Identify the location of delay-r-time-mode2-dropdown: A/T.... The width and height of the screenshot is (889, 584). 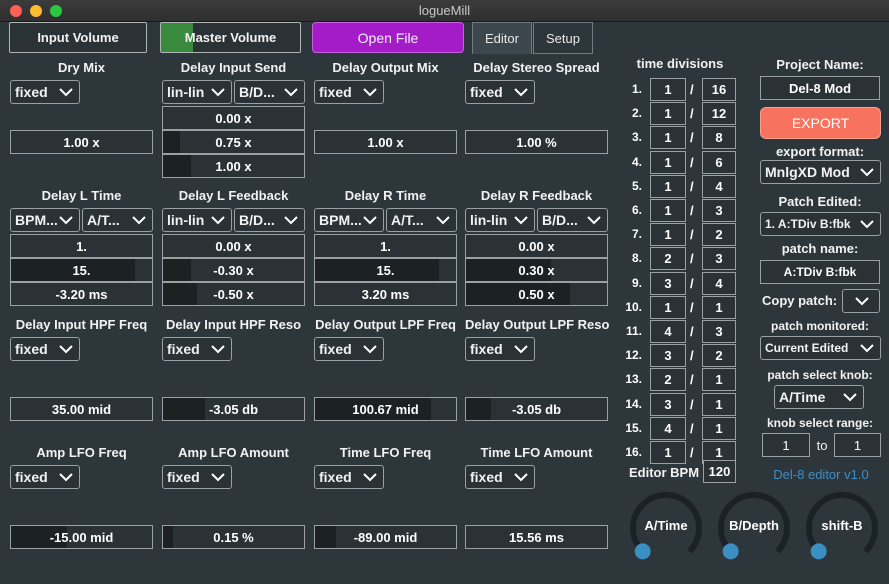
(421, 220).